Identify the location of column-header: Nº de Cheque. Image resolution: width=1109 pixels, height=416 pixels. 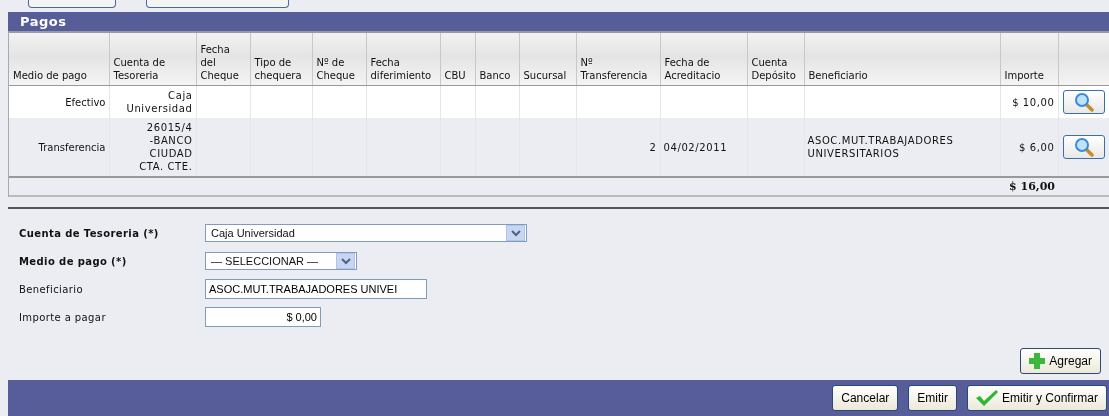
(339, 59).